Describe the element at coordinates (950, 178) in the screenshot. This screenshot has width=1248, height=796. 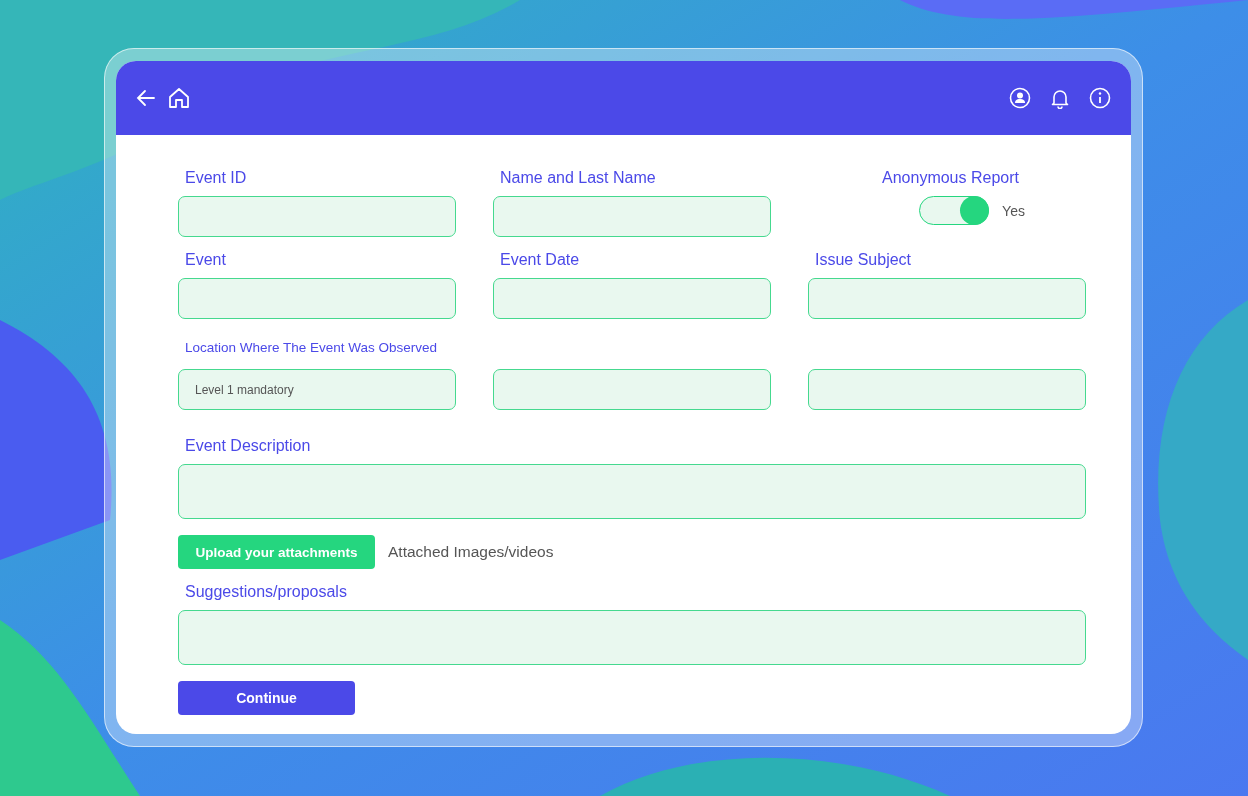
I see `field-label: Anonymous Report` at that location.